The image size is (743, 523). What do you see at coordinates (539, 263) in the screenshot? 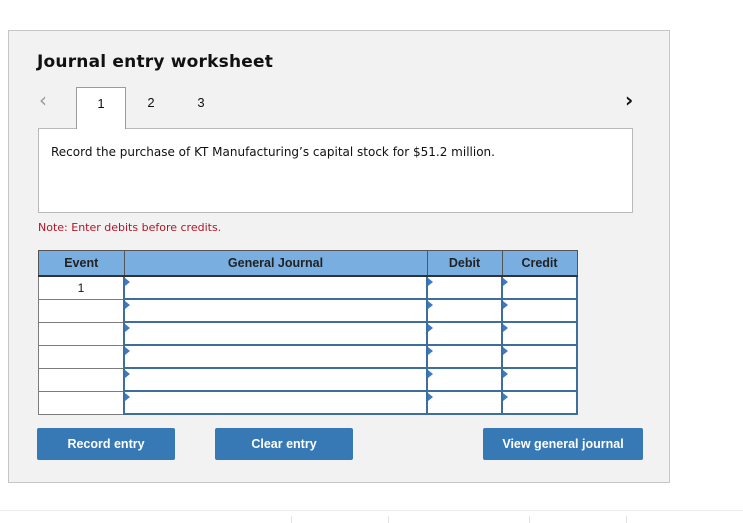
I see `header-credit: Credit` at bounding box center [539, 263].